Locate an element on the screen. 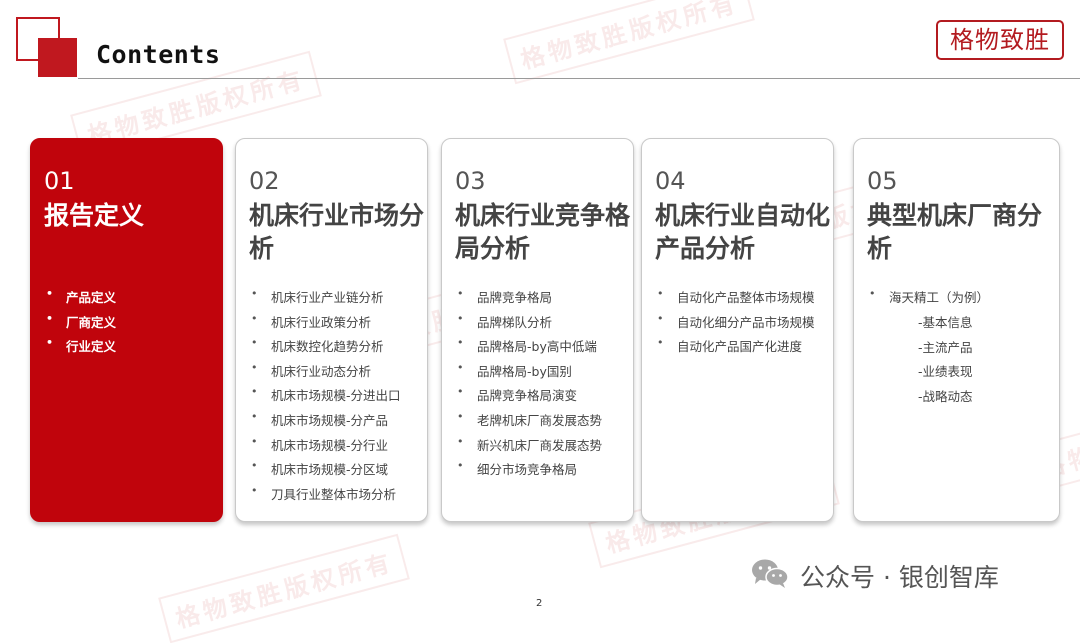 Image resolution: width=1080 pixels, height=643 pixels. list-item: 品牌竞争格局 is located at coordinates (528, 299).